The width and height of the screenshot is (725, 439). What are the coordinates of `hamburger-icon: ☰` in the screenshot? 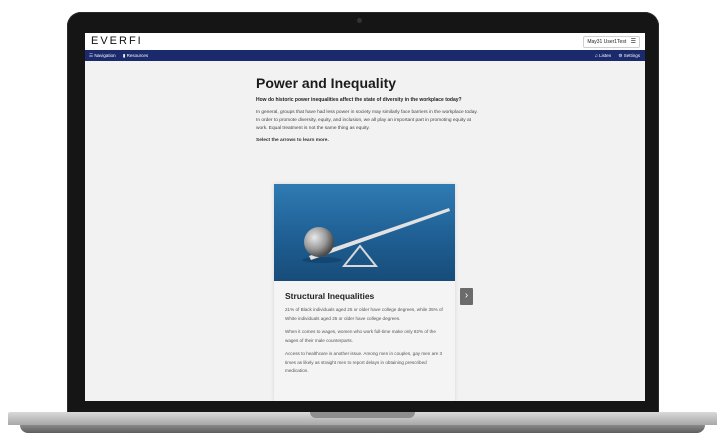 It's located at (633, 42).